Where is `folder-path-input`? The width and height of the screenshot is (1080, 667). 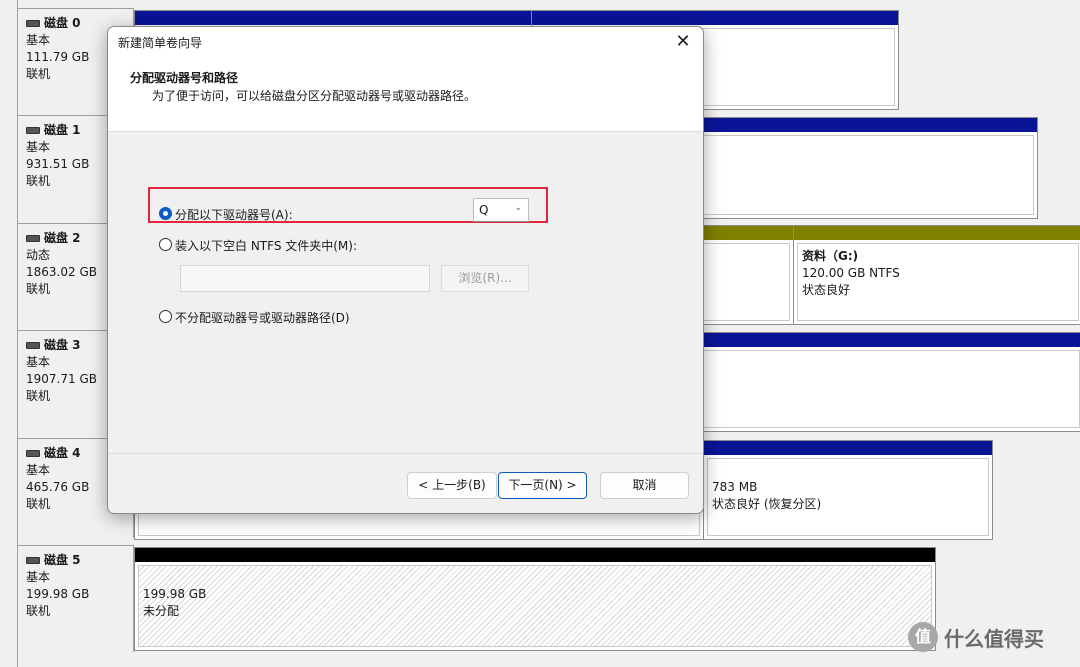
folder-path-input is located at coordinates (305, 278).